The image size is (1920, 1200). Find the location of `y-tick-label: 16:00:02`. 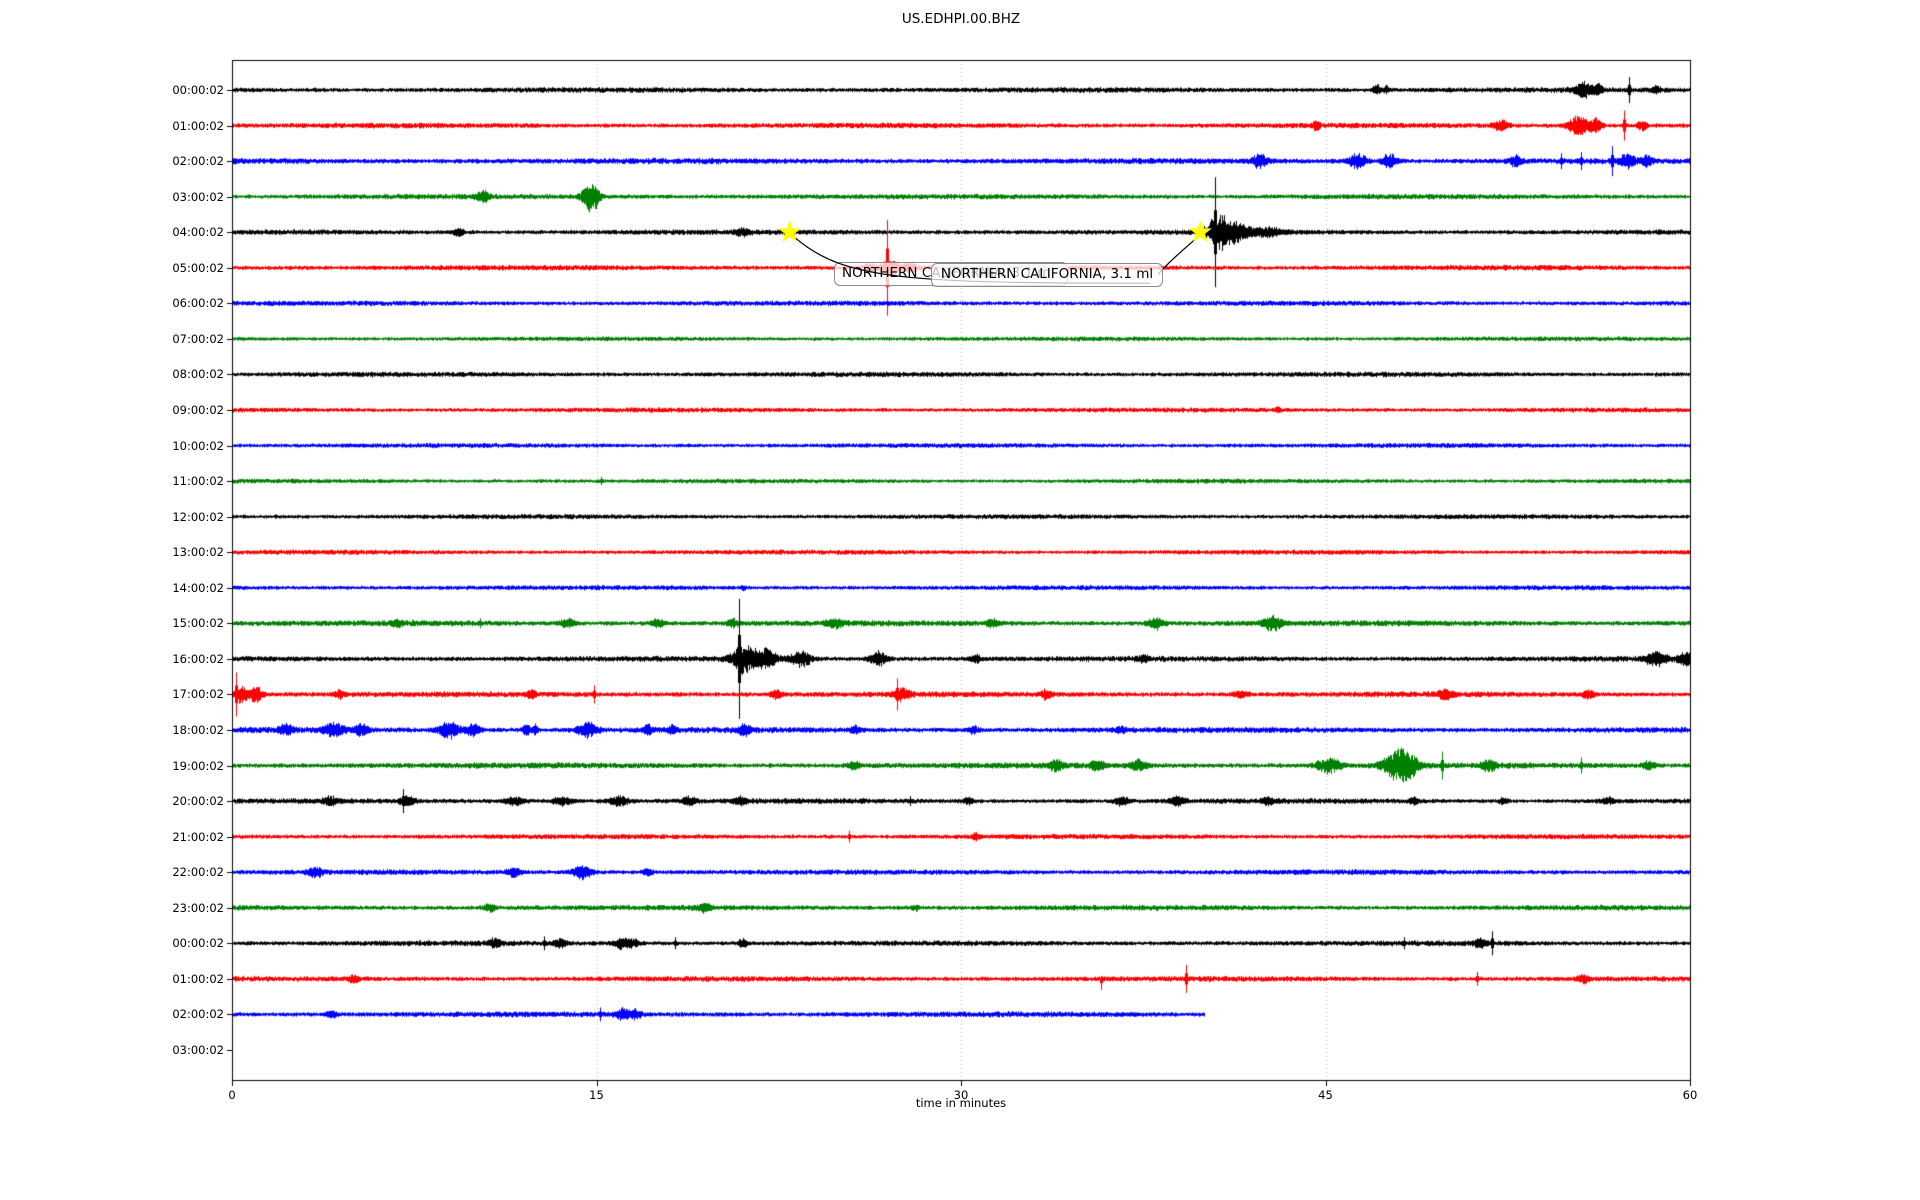

y-tick-label: 16:00:02 is located at coordinates (198, 658).